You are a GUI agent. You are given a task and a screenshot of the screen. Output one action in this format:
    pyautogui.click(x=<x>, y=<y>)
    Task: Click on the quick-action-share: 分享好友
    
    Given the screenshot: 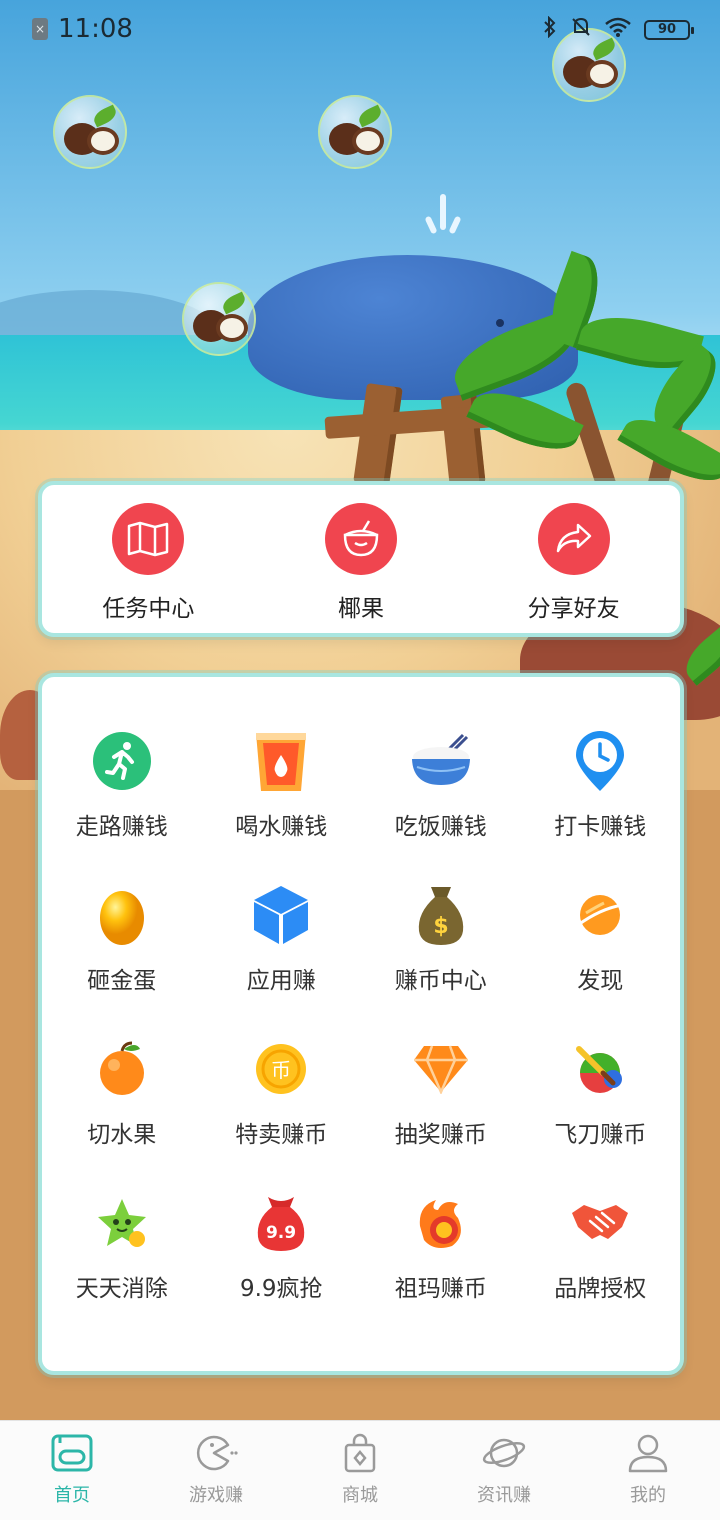 What is the action you would take?
    pyautogui.click(x=574, y=563)
    